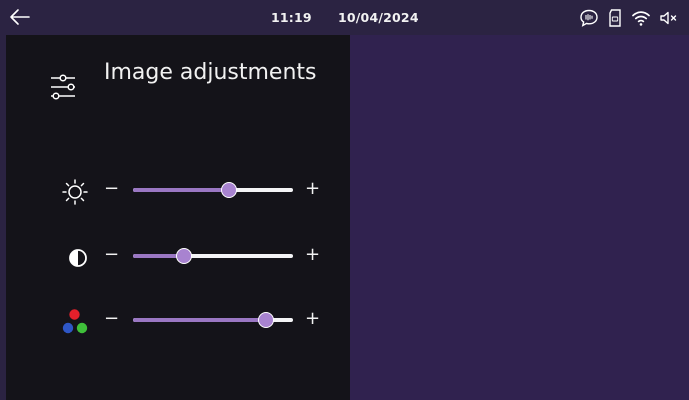 This screenshot has width=689, height=400. What do you see at coordinates (184, 256) in the screenshot?
I see `contrast-slider-thumb` at bounding box center [184, 256].